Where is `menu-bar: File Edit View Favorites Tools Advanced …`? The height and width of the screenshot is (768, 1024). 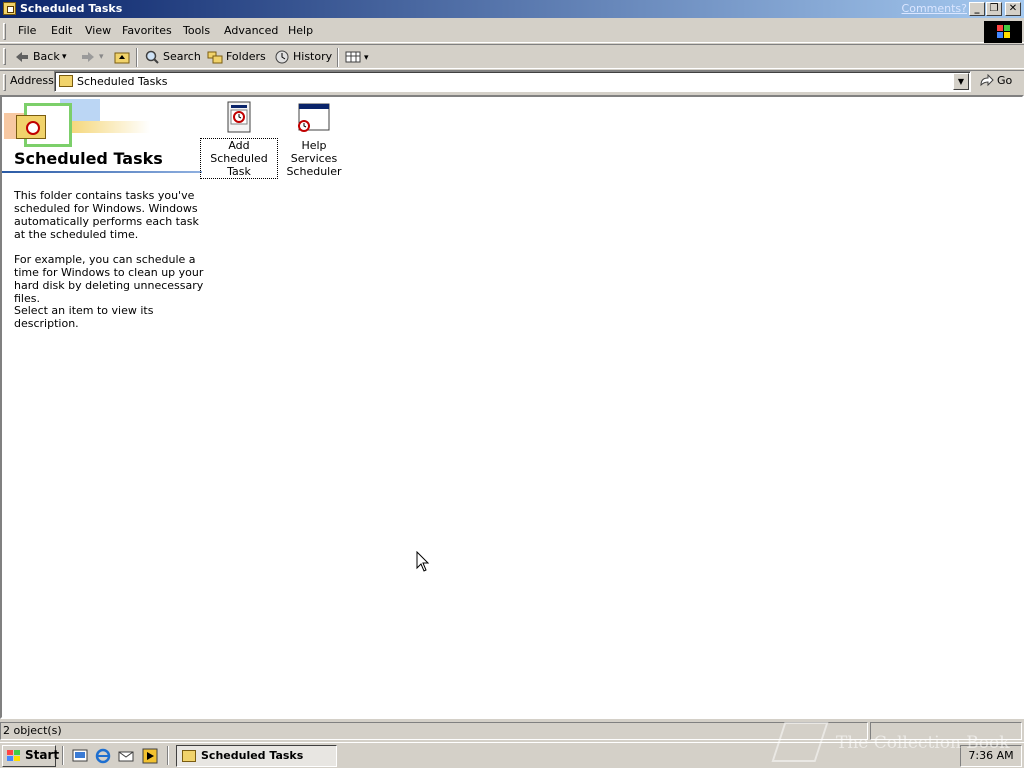 menu-bar: File Edit View Favorites Tools Advanced … is located at coordinates (512, 31).